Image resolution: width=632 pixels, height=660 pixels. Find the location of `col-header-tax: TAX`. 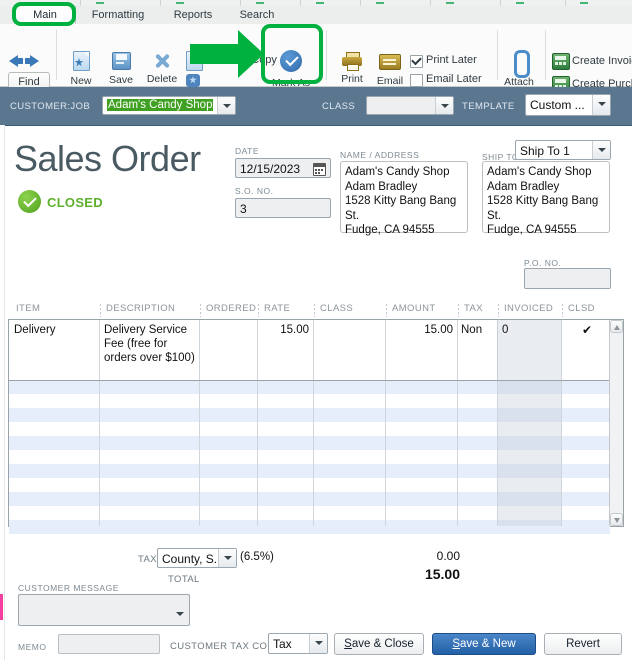

col-header-tax: TAX is located at coordinates (473, 308).